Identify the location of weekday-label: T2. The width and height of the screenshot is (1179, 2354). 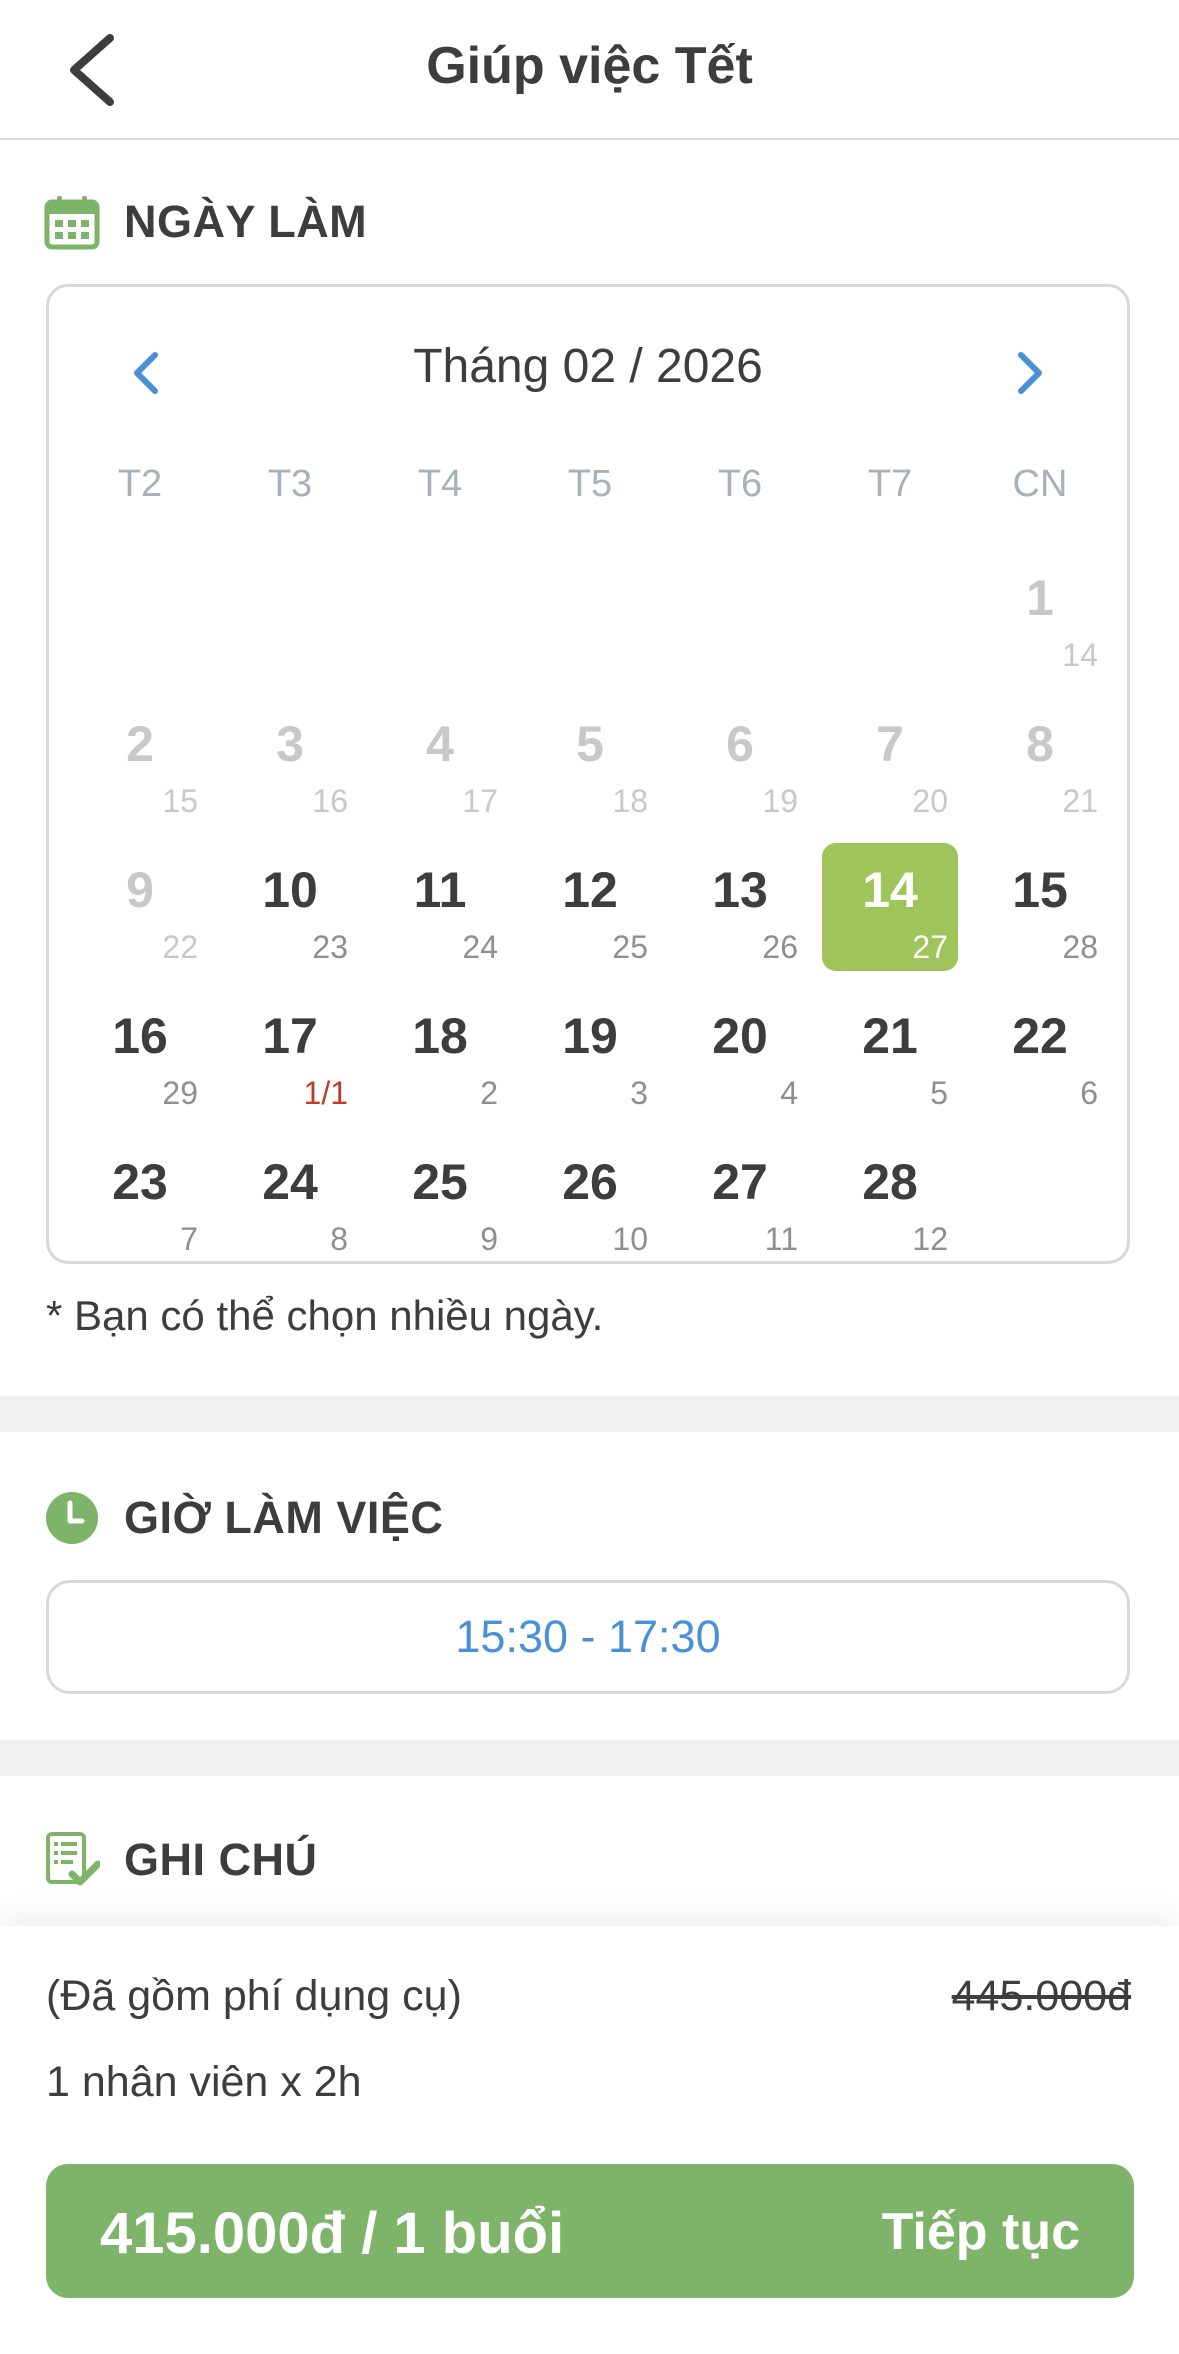
(140, 484).